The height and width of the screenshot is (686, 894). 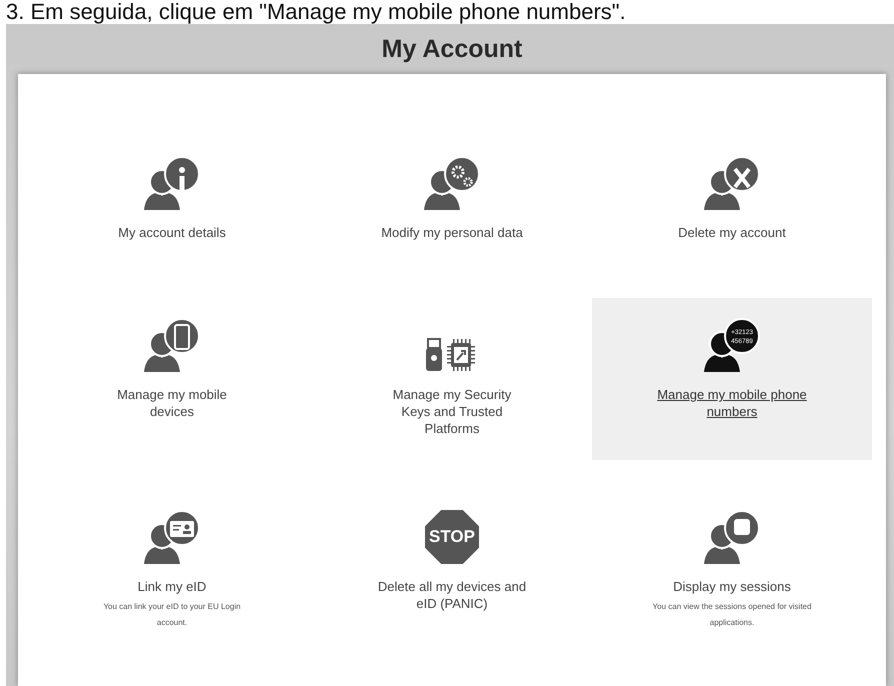 I want to click on tile-link: Delete all my devices and eID (PANIC), so click(x=452, y=595).